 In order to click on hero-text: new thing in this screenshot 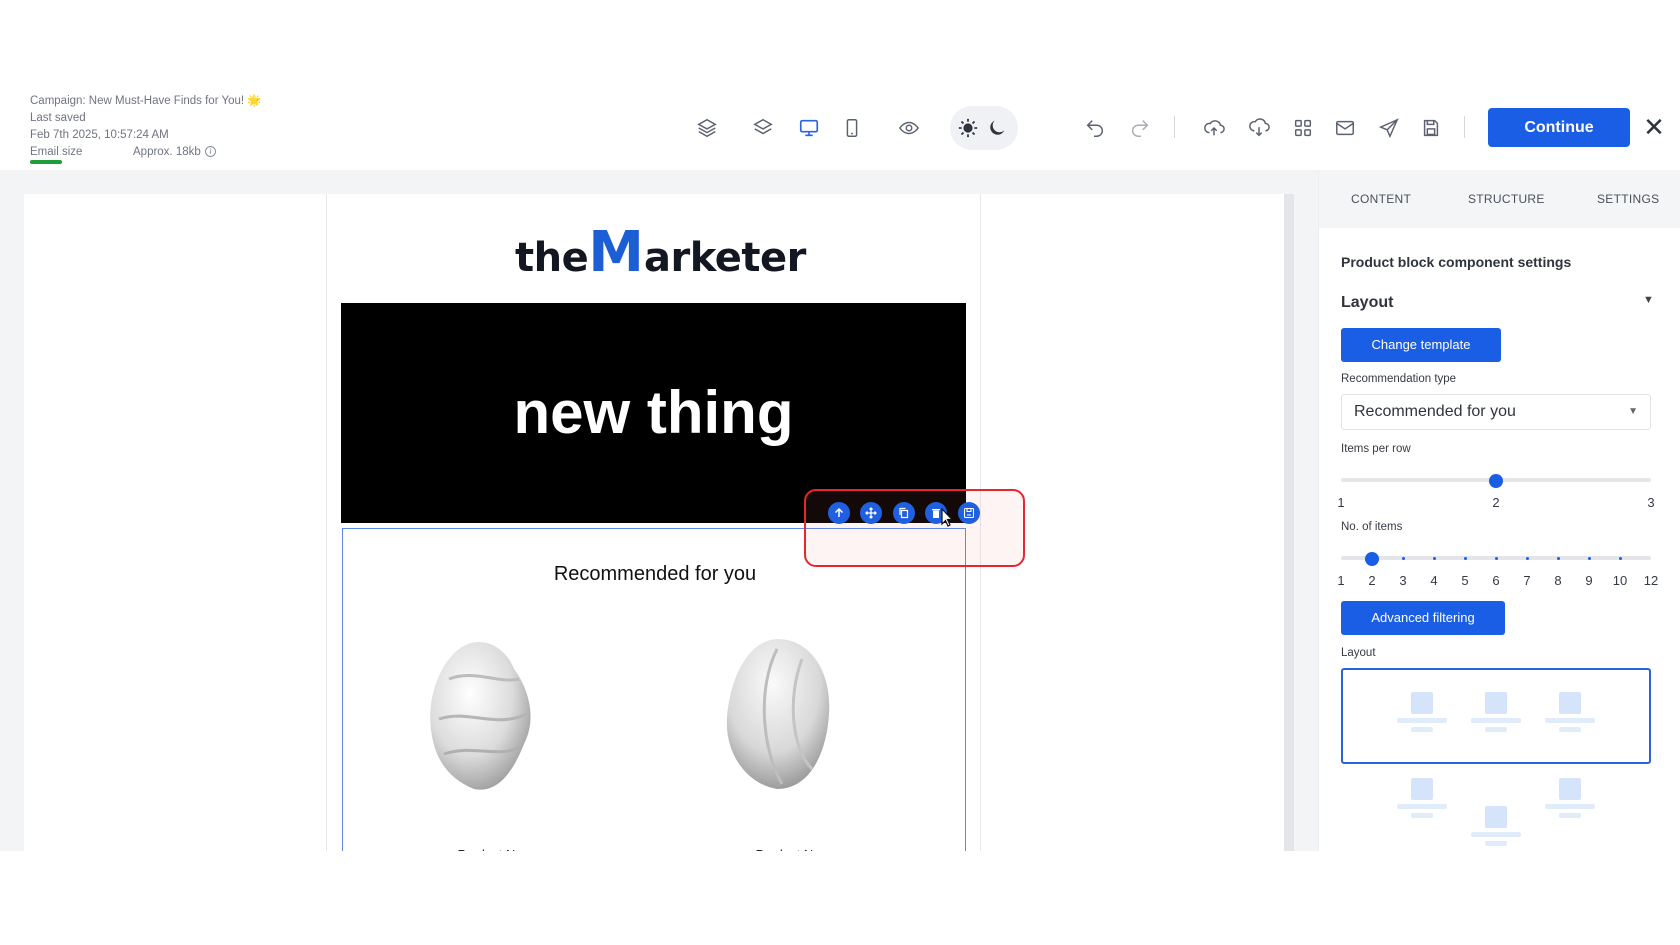, I will do `click(653, 412)`.